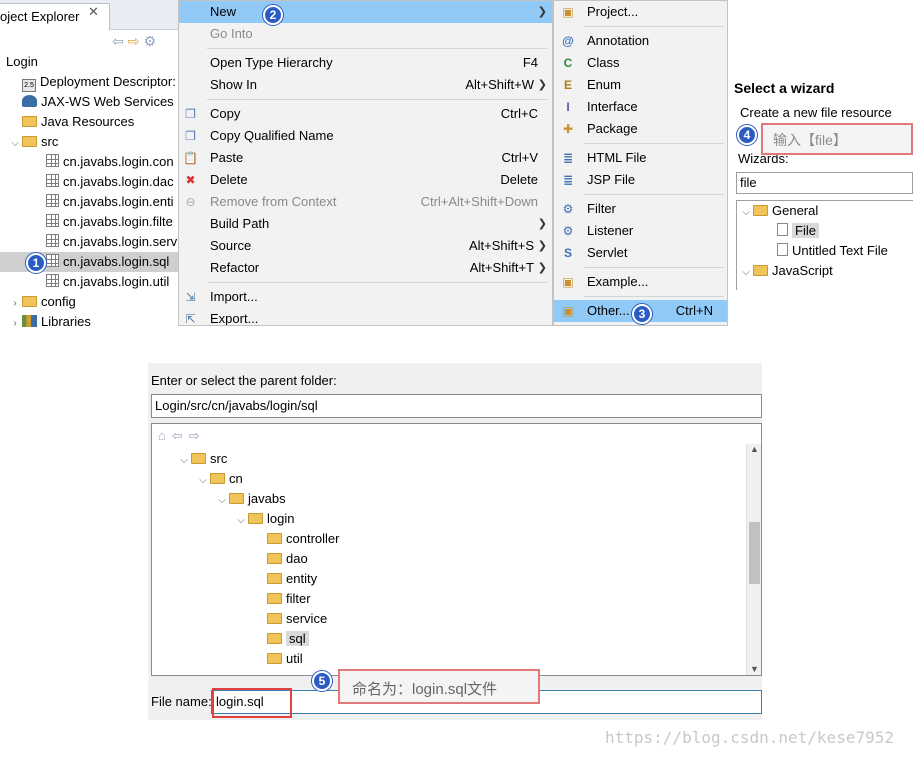 This screenshot has width=913, height=758. I want to click on folder-icon, so click(274, 578).